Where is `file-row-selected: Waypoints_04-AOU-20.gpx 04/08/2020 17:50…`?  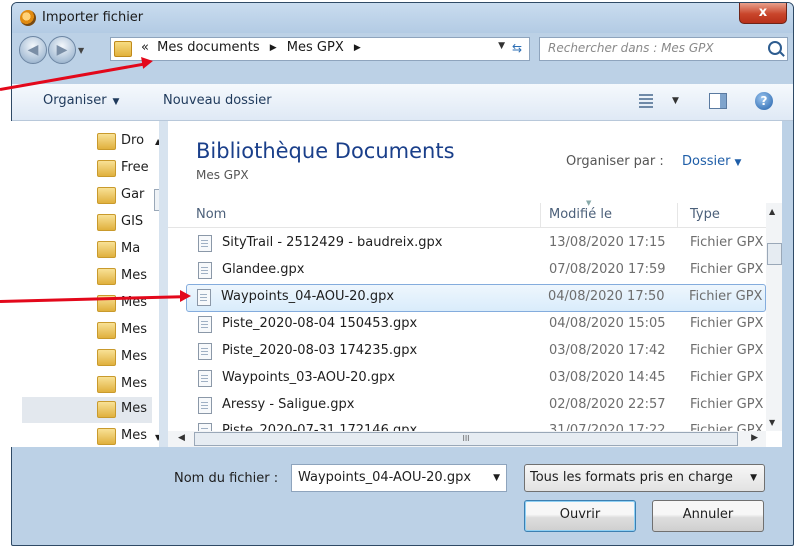 file-row-selected: Waypoints_04-AOU-20.gpx 04/08/2020 17:50… is located at coordinates (476, 298).